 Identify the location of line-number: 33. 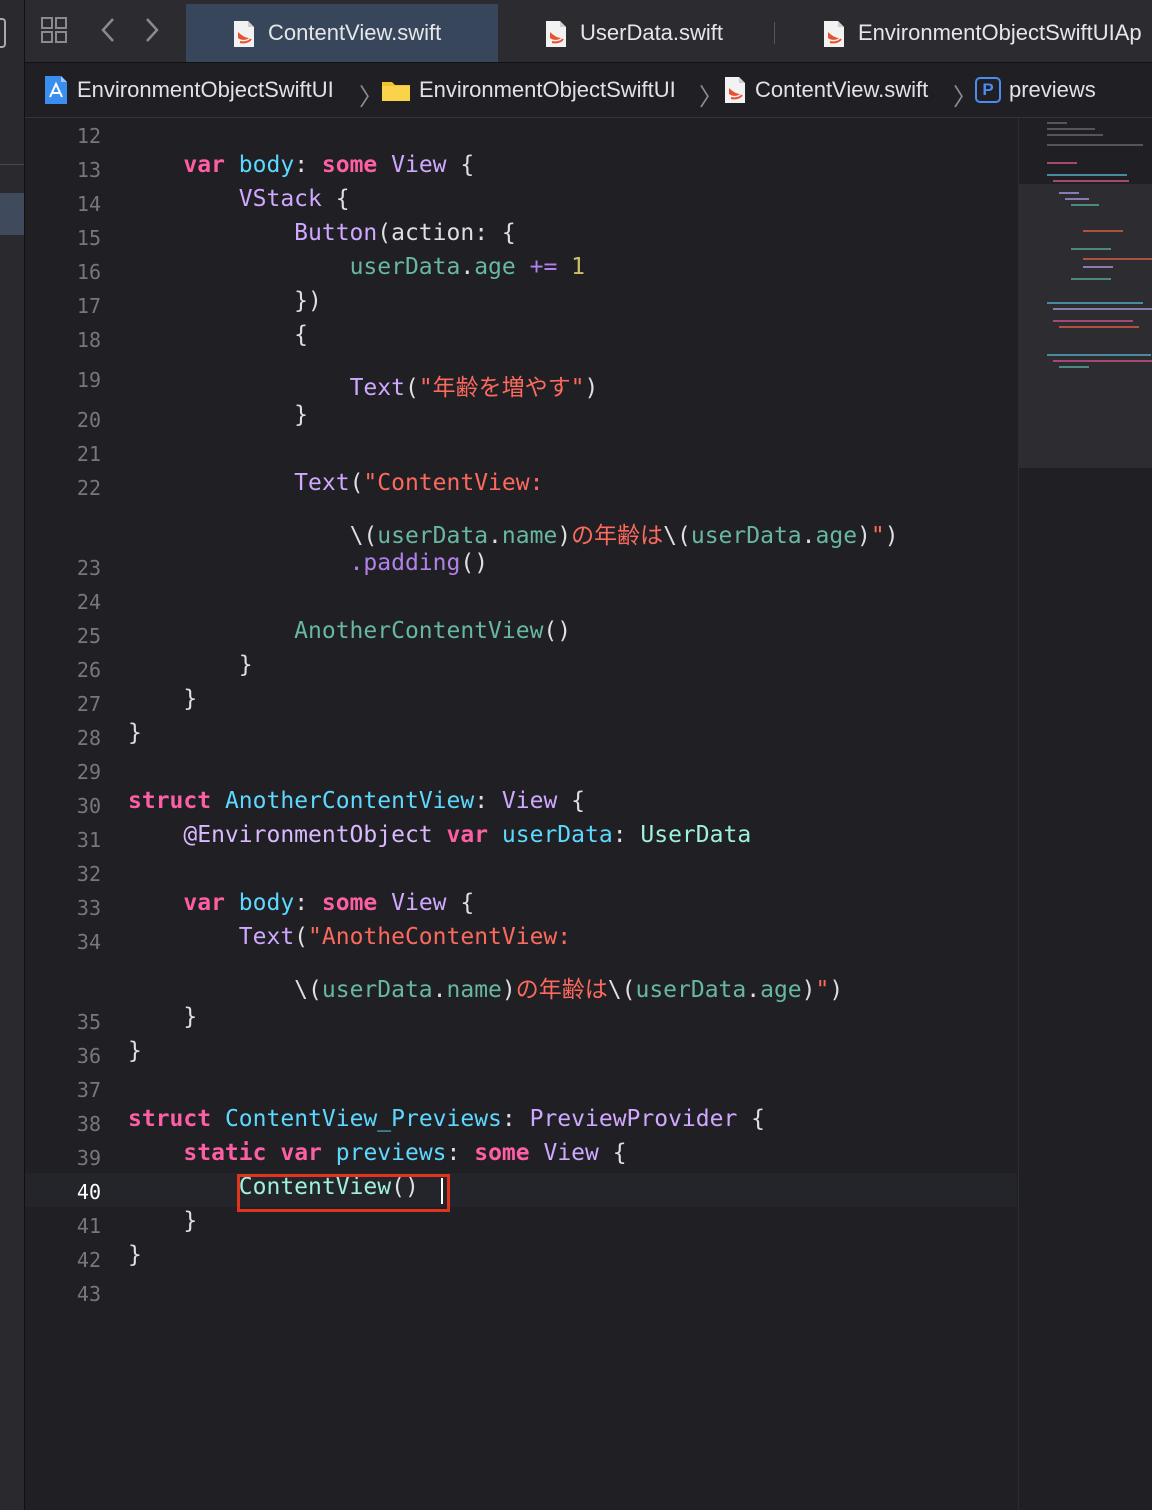
(88, 908).